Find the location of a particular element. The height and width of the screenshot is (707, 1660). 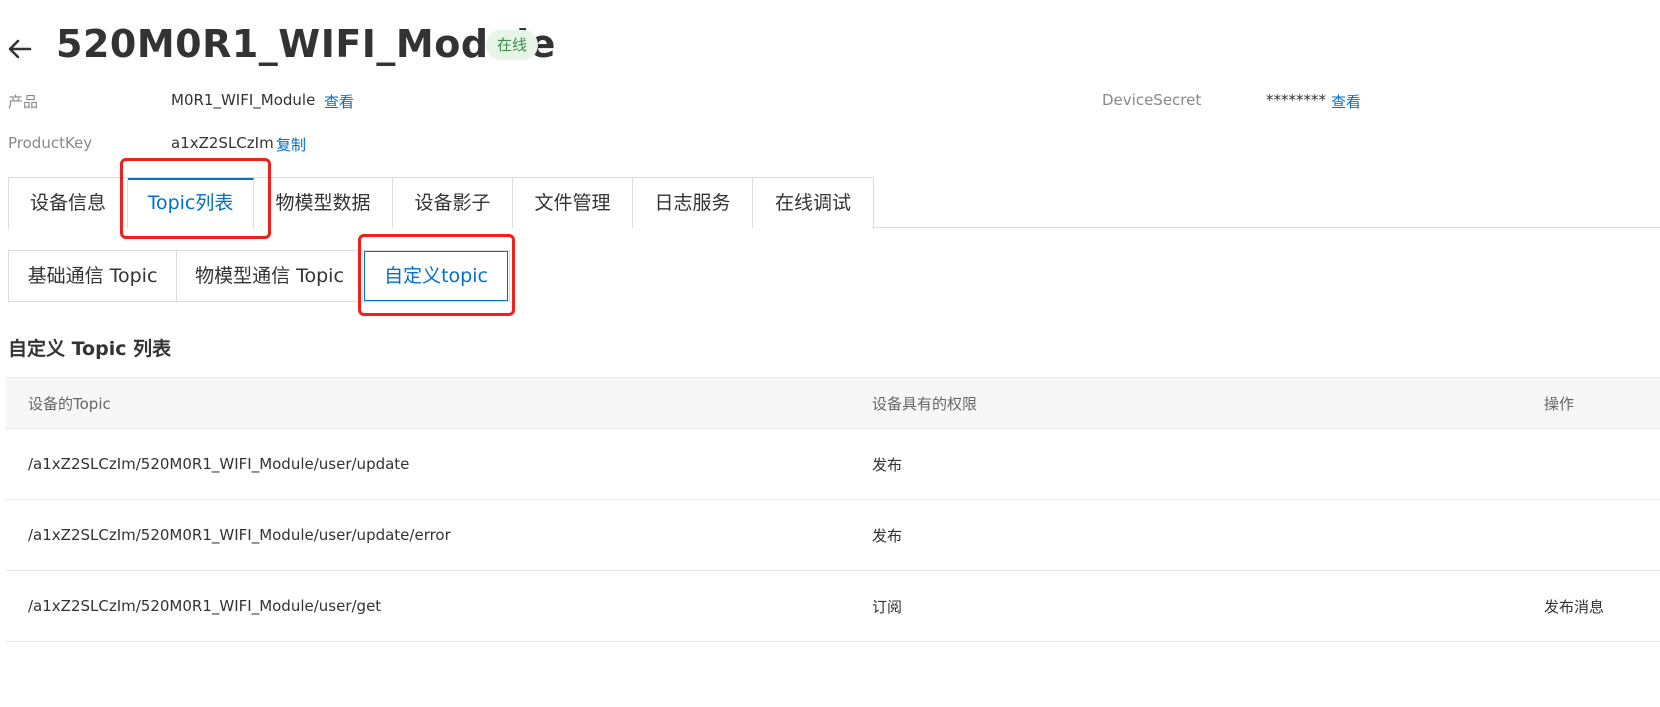

tab-online-debug: 在线调试 is located at coordinates (813, 203).